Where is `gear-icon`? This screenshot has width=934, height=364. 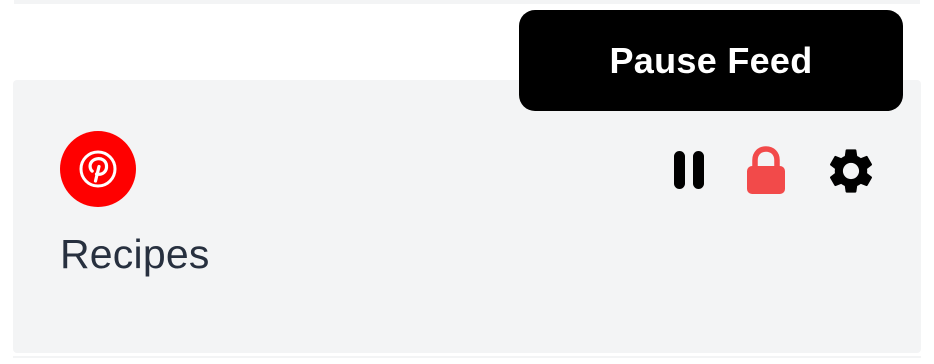
gear-icon is located at coordinates (851, 171).